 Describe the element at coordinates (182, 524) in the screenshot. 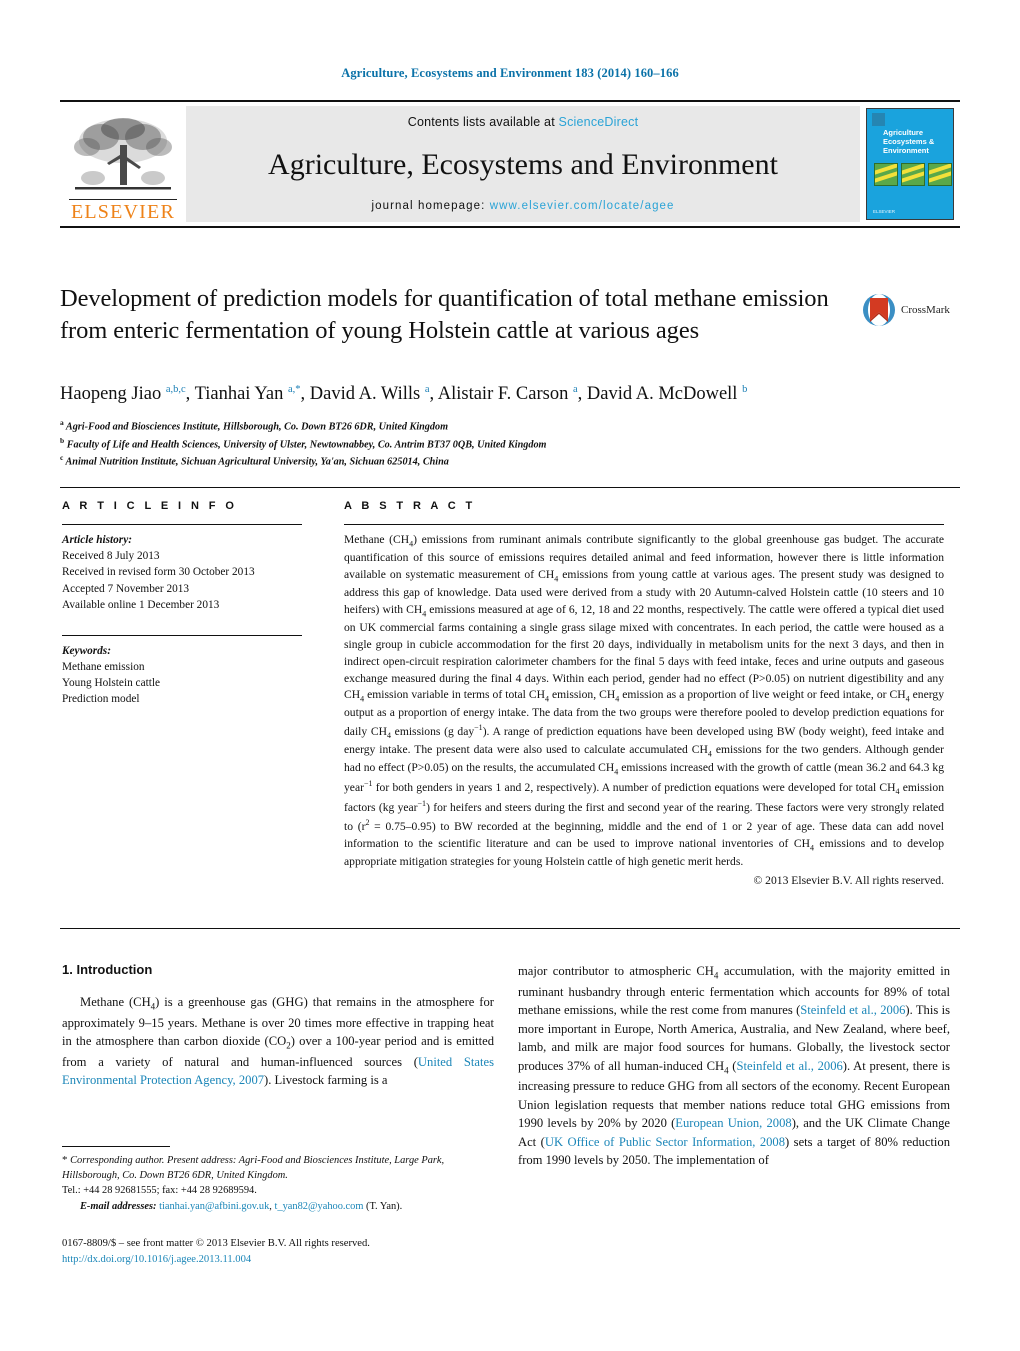

I see `article-info-rule` at that location.